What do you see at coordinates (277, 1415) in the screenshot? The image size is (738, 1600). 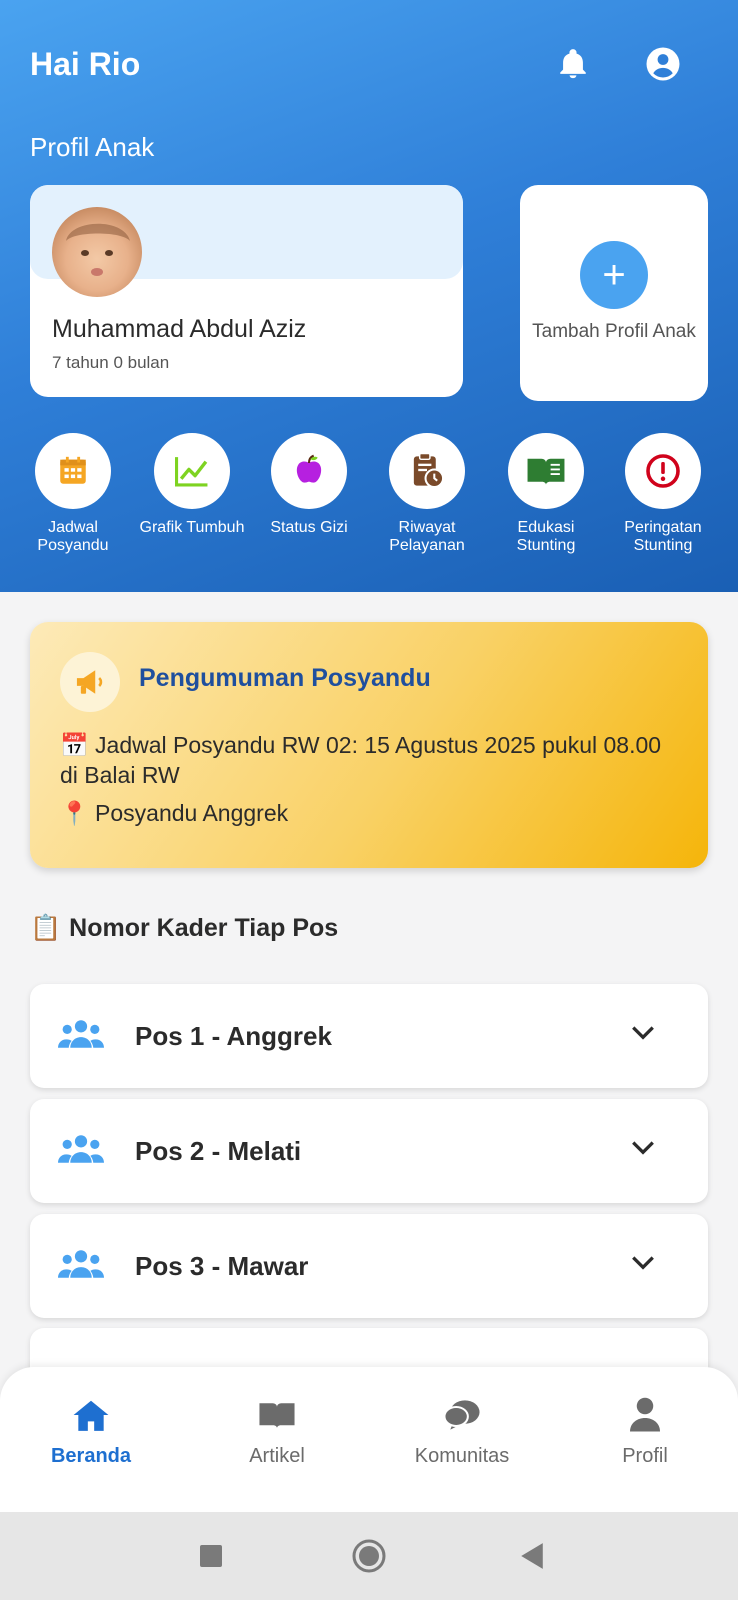 I see `book-icon` at bounding box center [277, 1415].